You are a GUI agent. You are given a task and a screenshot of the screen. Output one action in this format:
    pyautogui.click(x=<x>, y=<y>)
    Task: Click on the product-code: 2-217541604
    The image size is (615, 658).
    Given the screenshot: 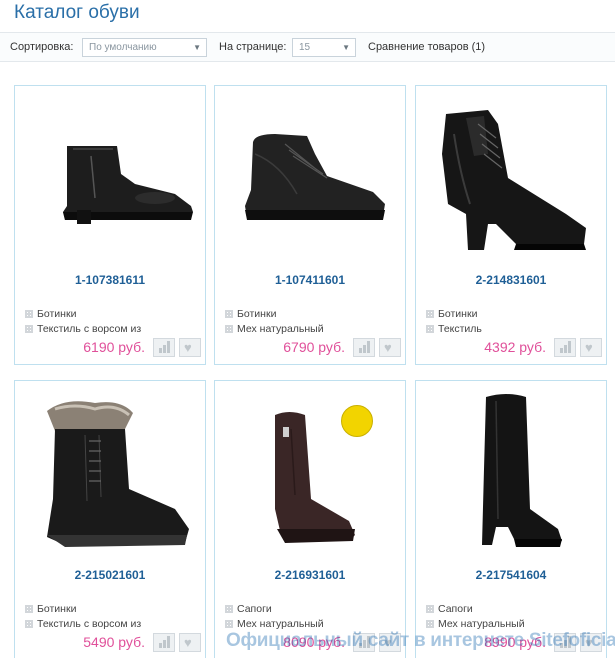 What is the action you would take?
    pyautogui.click(x=511, y=575)
    